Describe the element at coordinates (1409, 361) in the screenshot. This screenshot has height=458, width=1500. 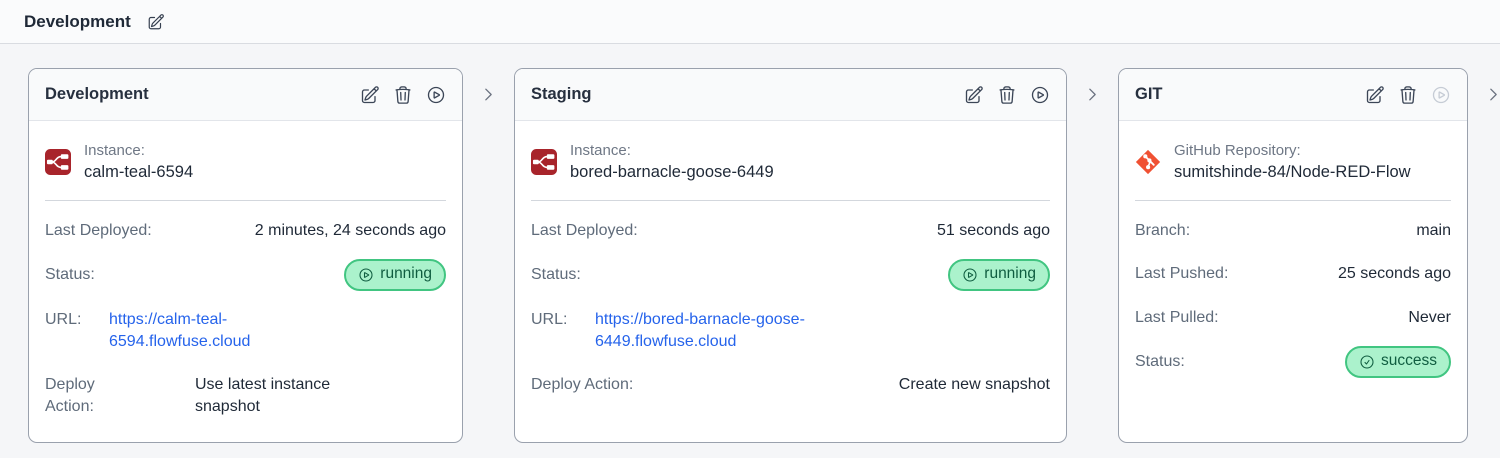
I see `status-badge-label: success` at that location.